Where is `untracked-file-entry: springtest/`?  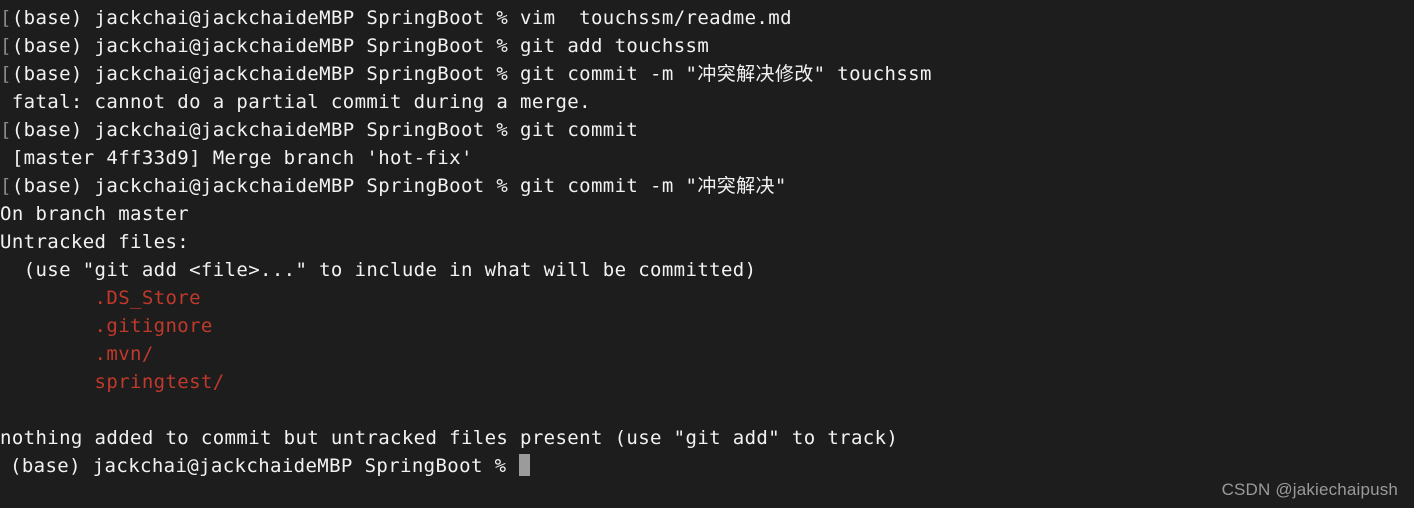
untracked-file-entry: springtest/ is located at coordinates (112, 382).